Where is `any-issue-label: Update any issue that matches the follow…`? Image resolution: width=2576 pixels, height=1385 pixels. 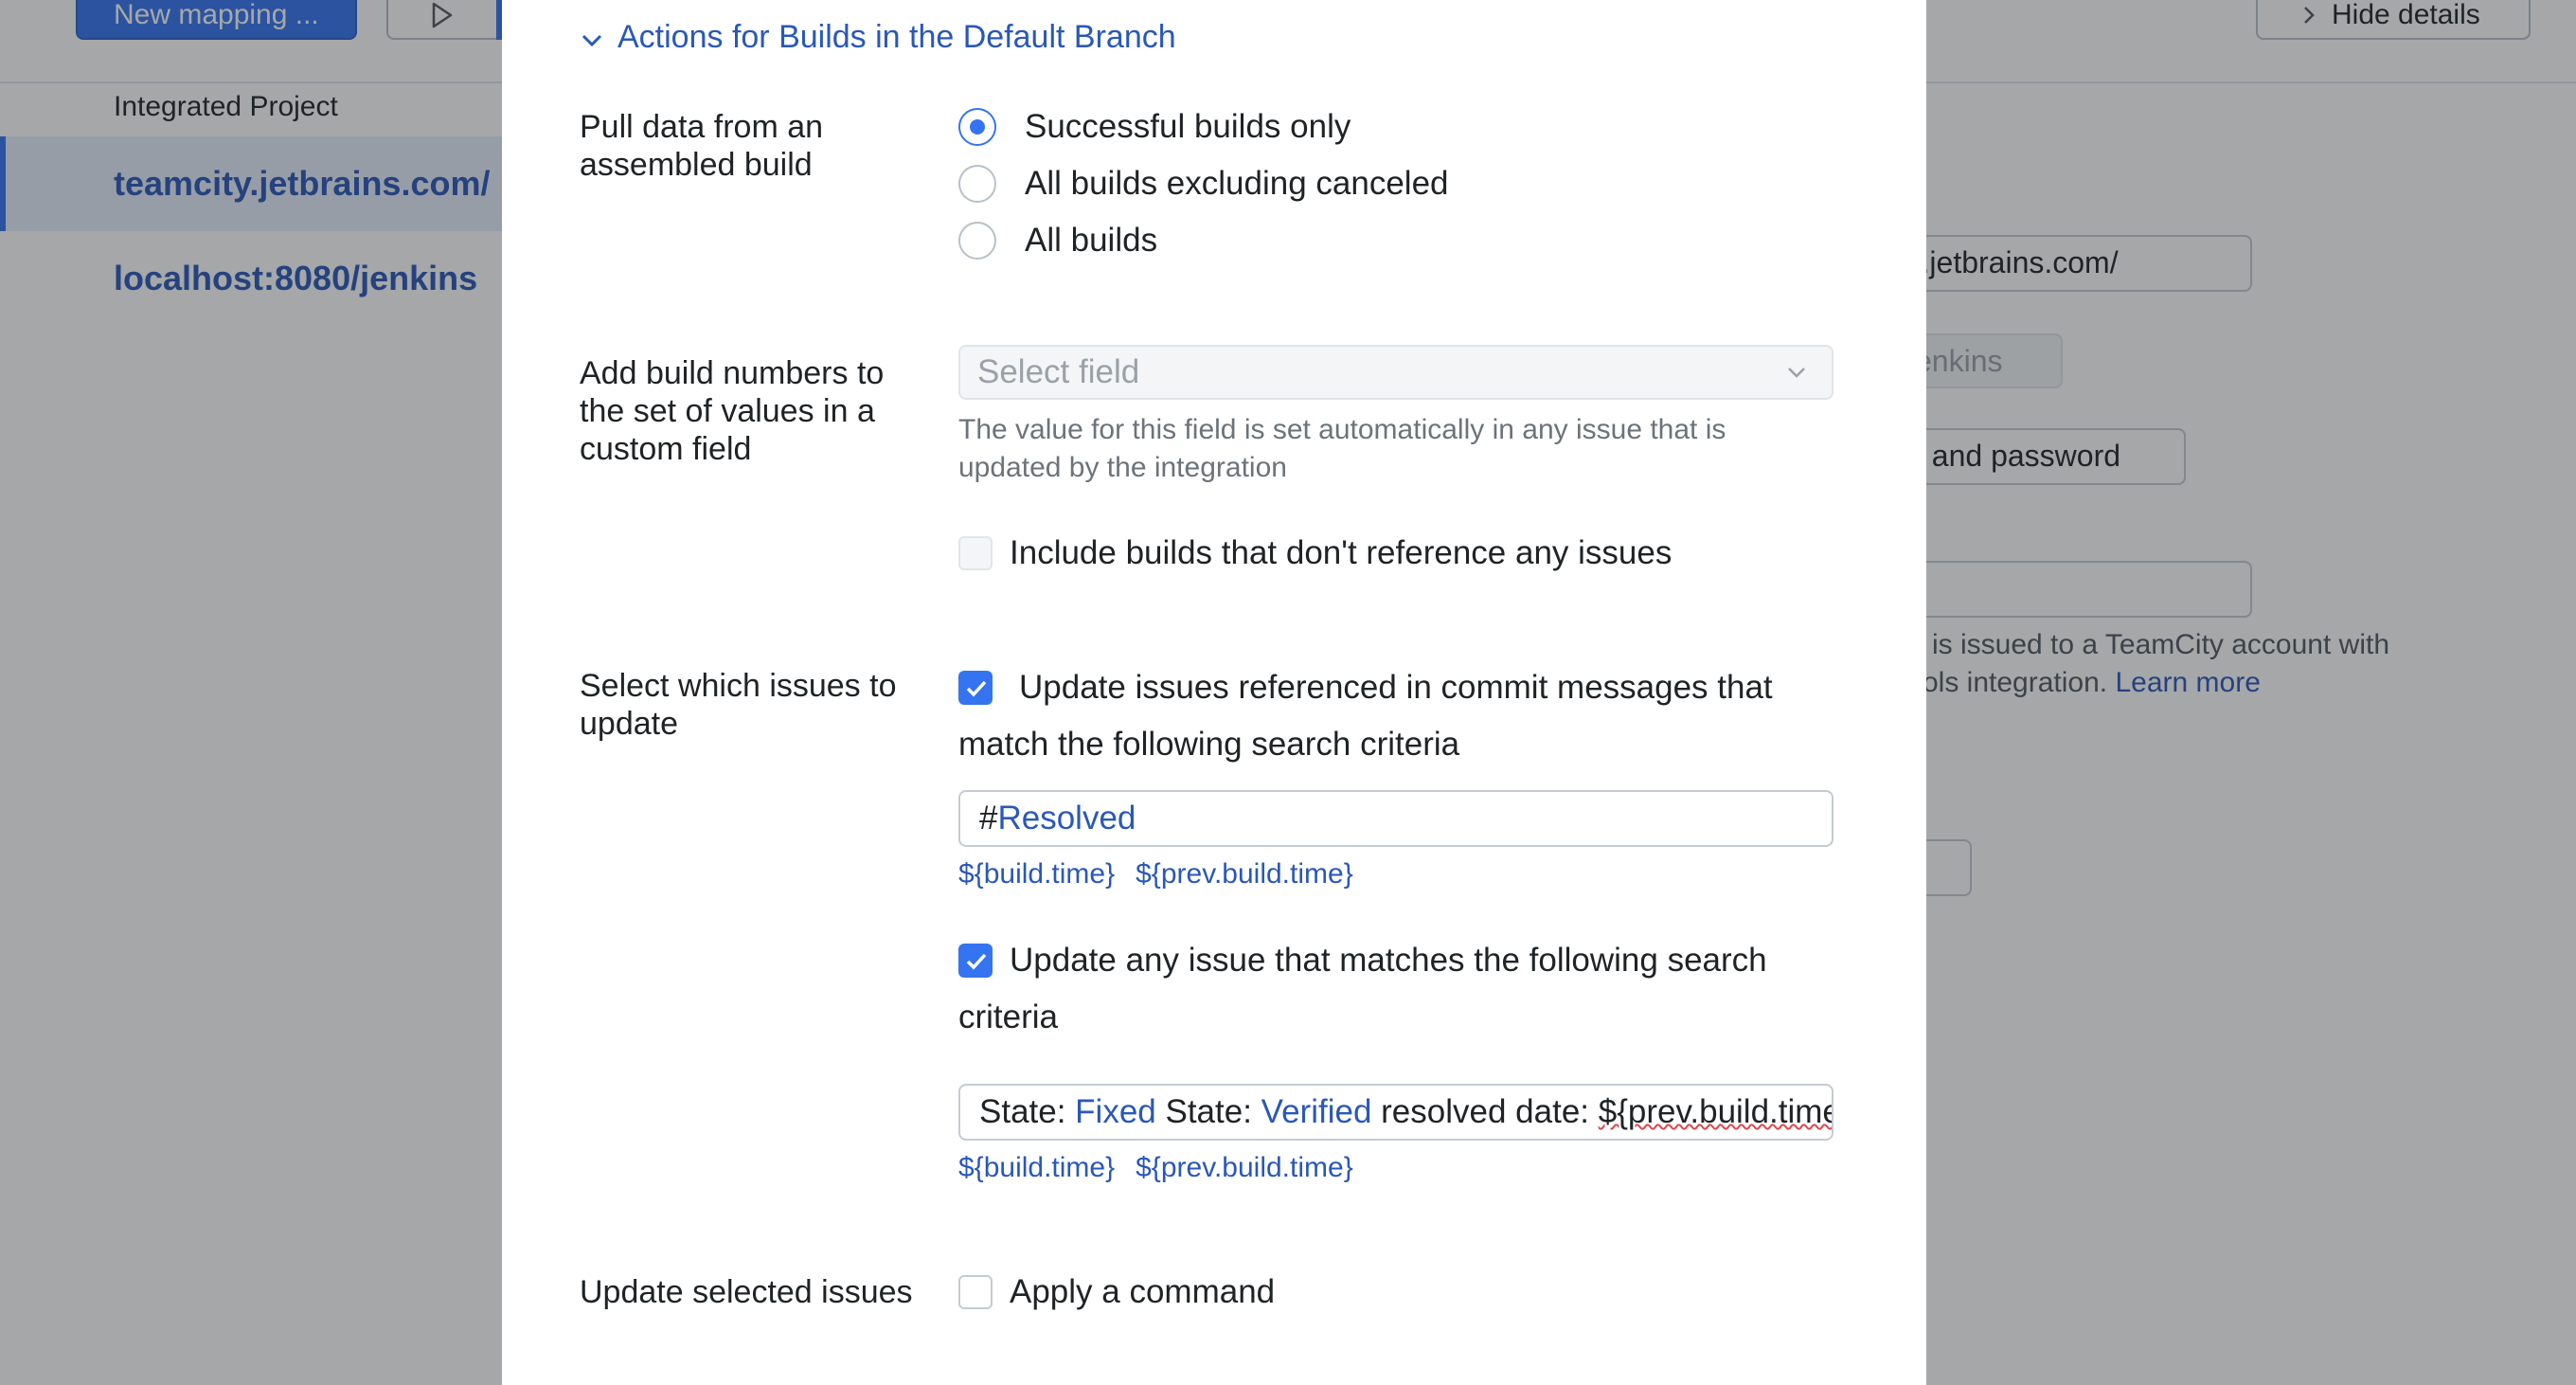 any-issue-label: Update any issue that matches the follow… is located at coordinates (1362, 988).